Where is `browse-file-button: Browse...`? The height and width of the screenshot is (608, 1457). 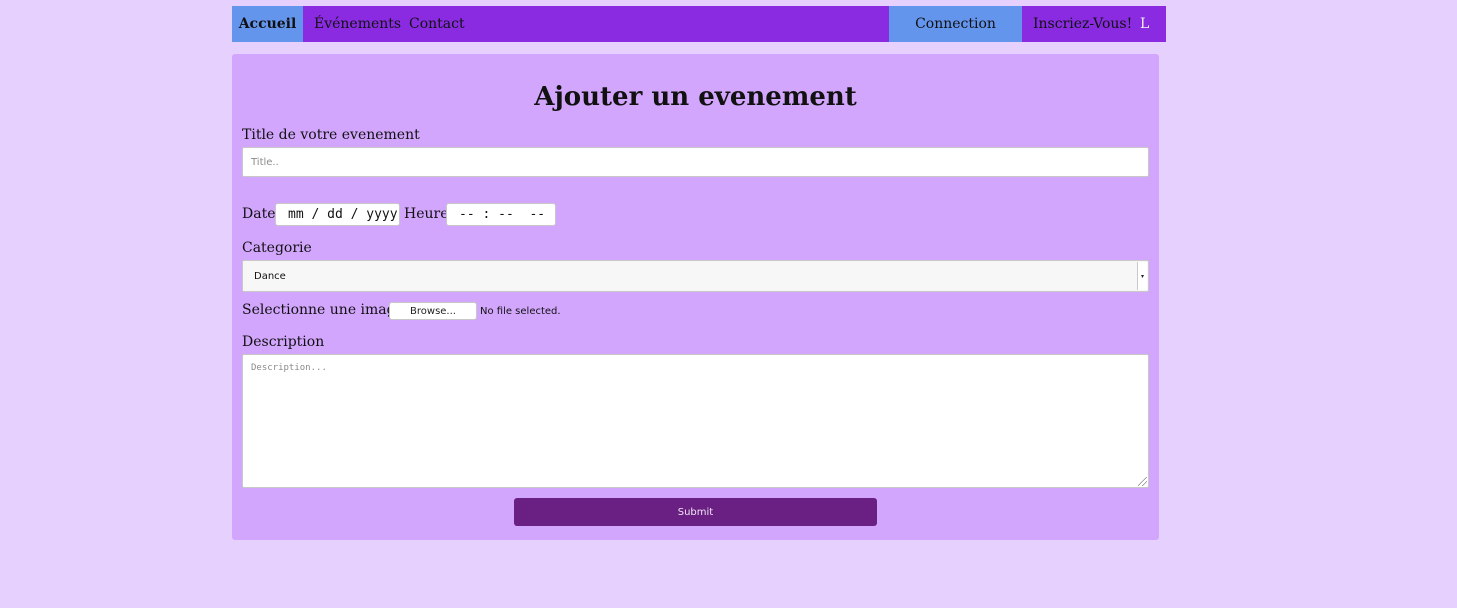
browse-file-button: Browse... is located at coordinates (433, 311).